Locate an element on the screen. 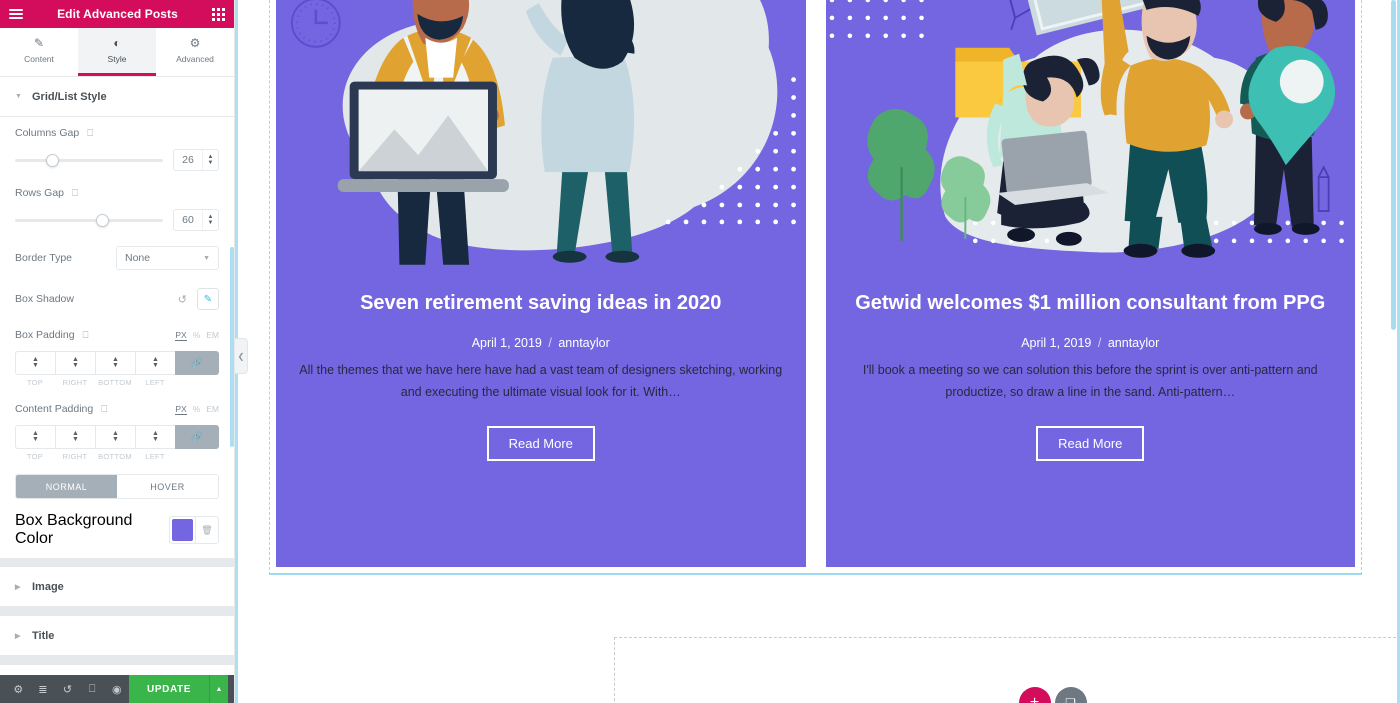 The width and height of the screenshot is (1400, 703). rows-gap-stepper: ▲ ▼ is located at coordinates (210, 220).